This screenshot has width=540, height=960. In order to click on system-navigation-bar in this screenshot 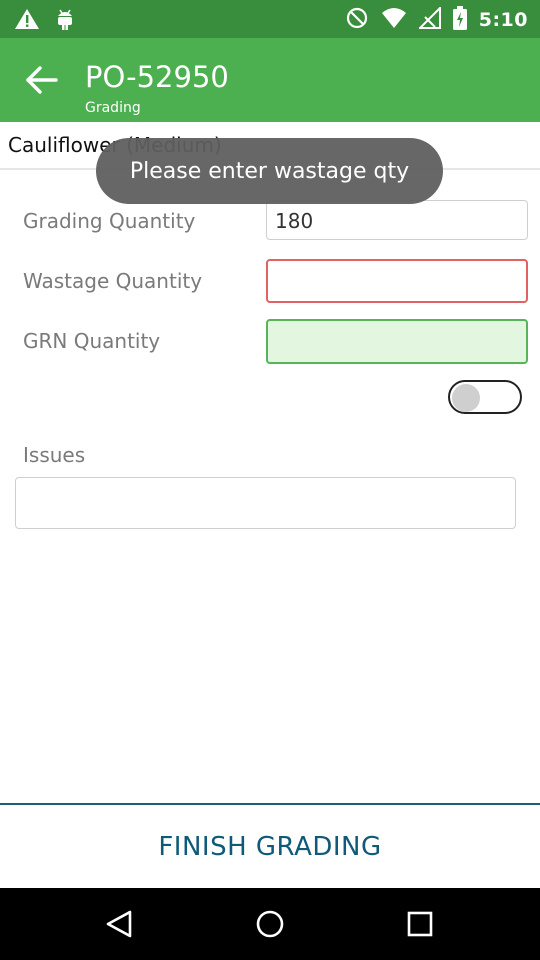, I will do `click(270, 924)`.